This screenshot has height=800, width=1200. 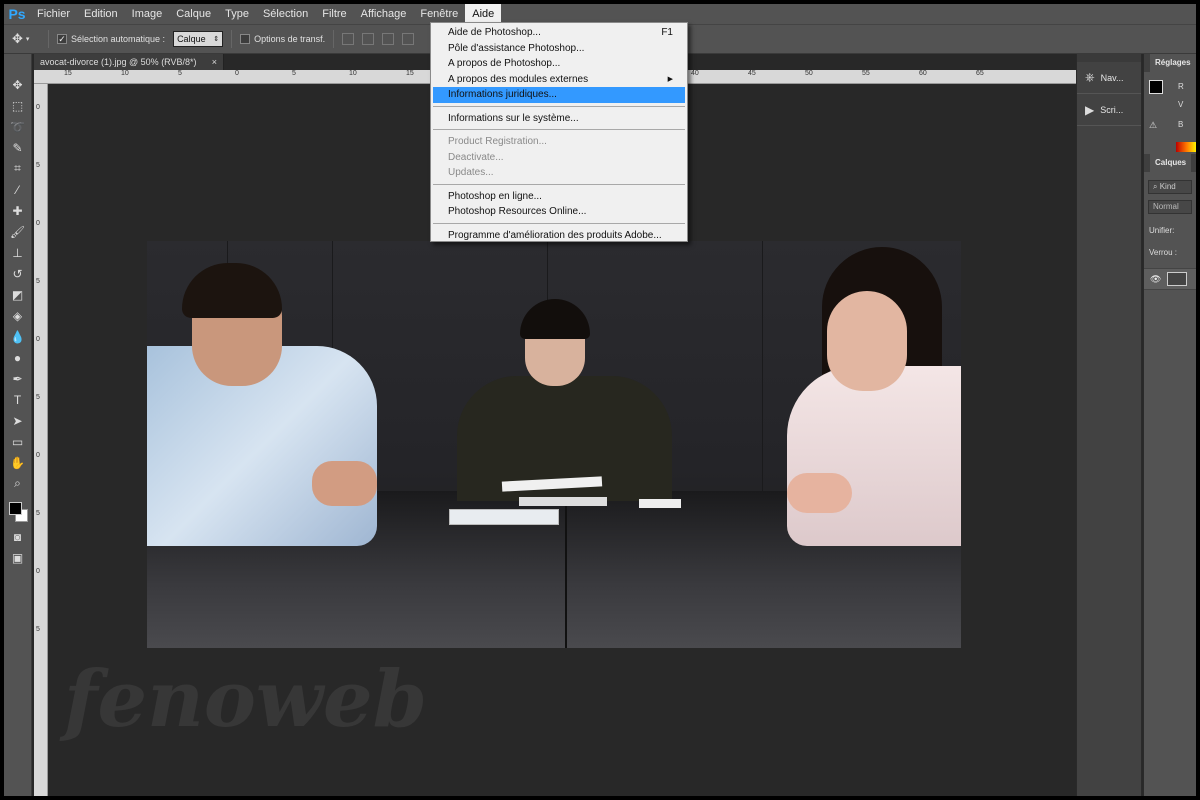 What do you see at coordinates (18, 189) in the screenshot?
I see `eyedropper-tool-icon: ⁄` at bounding box center [18, 189].